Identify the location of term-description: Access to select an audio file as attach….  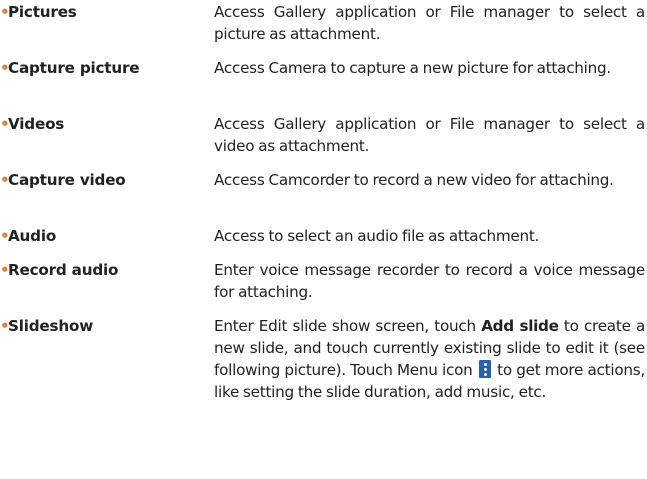
(377, 236).